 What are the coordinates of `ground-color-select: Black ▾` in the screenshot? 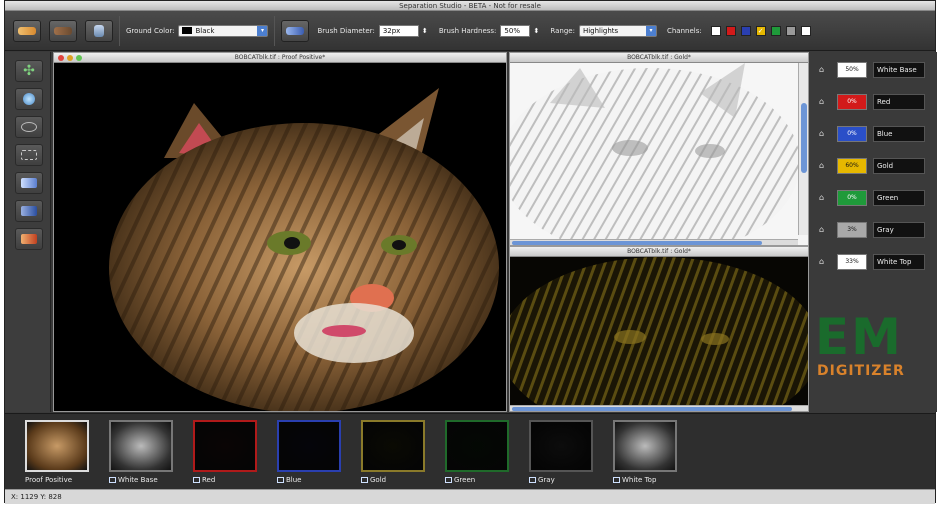 It's located at (223, 30).